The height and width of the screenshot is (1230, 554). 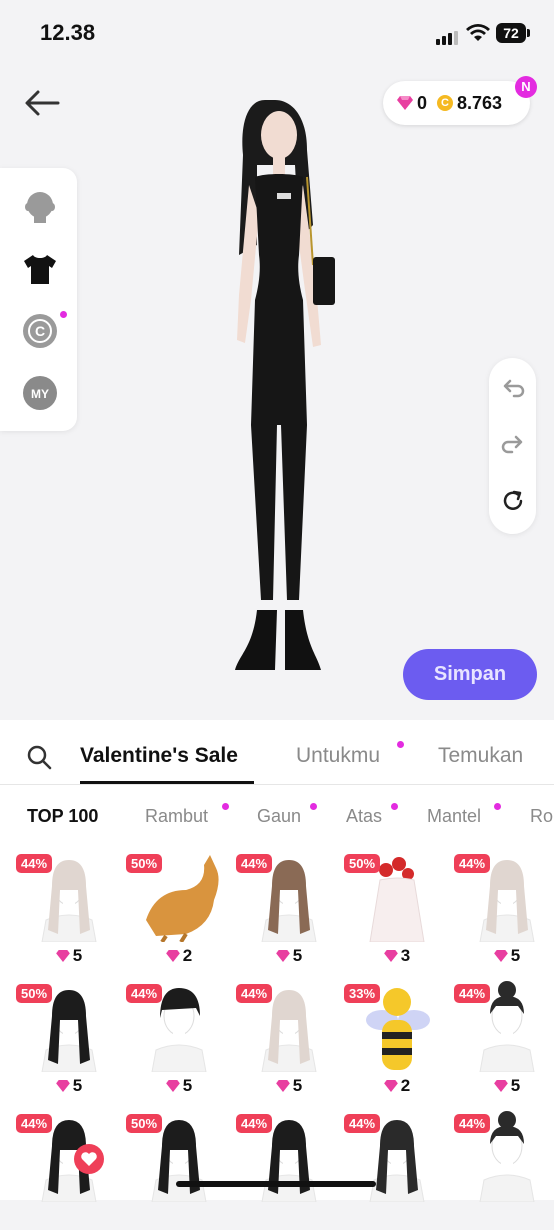 What do you see at coordinates (40, 269) in the screenshot?
I see `tshirt-icon` at bounding box center [40, 269].